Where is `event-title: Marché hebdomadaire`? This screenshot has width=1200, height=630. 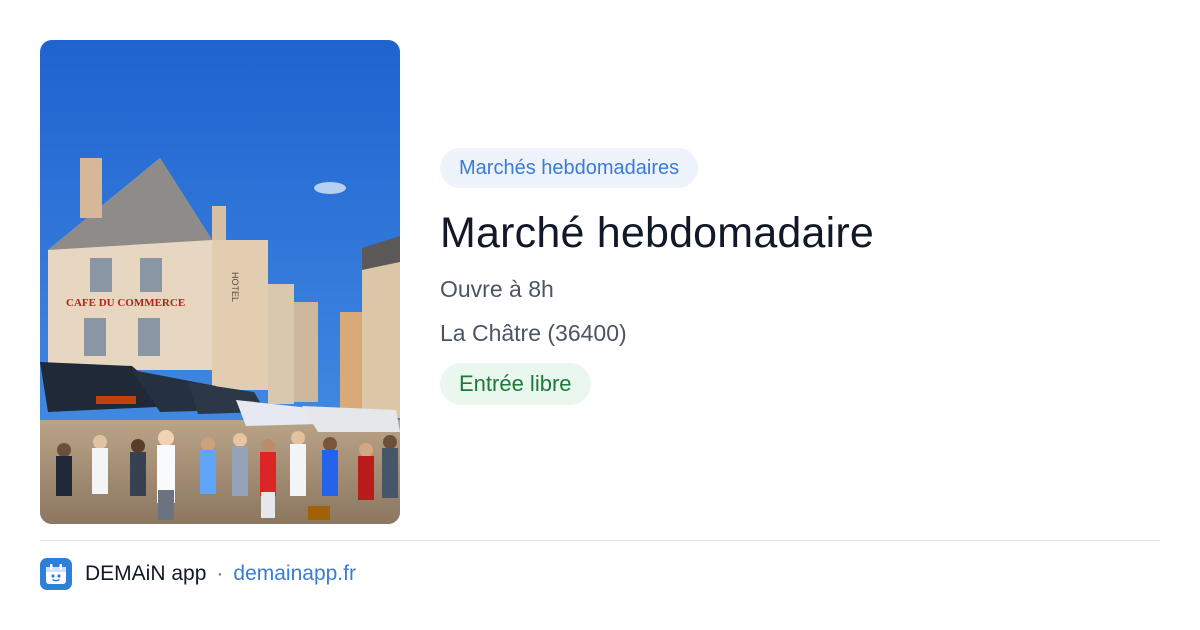 event-title: Marché hebdomadaire is located at coordinates (657, 233).